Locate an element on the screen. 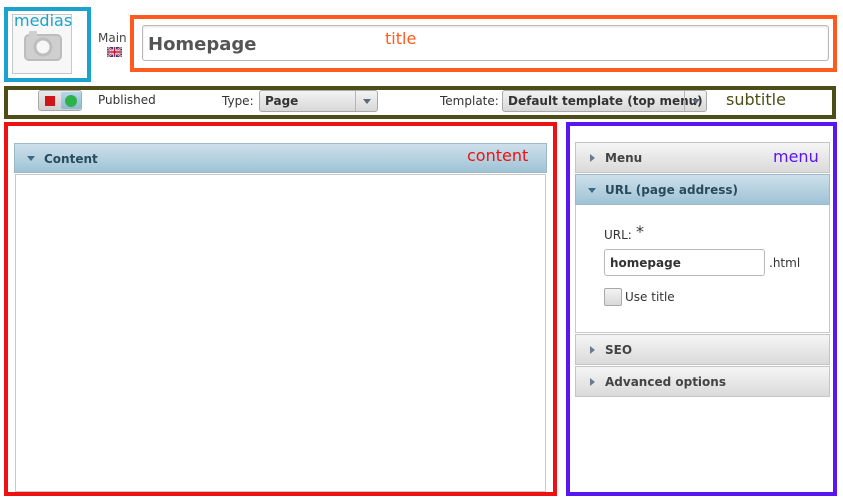 The image size is (843, 499). offline-icon is located at coordinates (50, 101).